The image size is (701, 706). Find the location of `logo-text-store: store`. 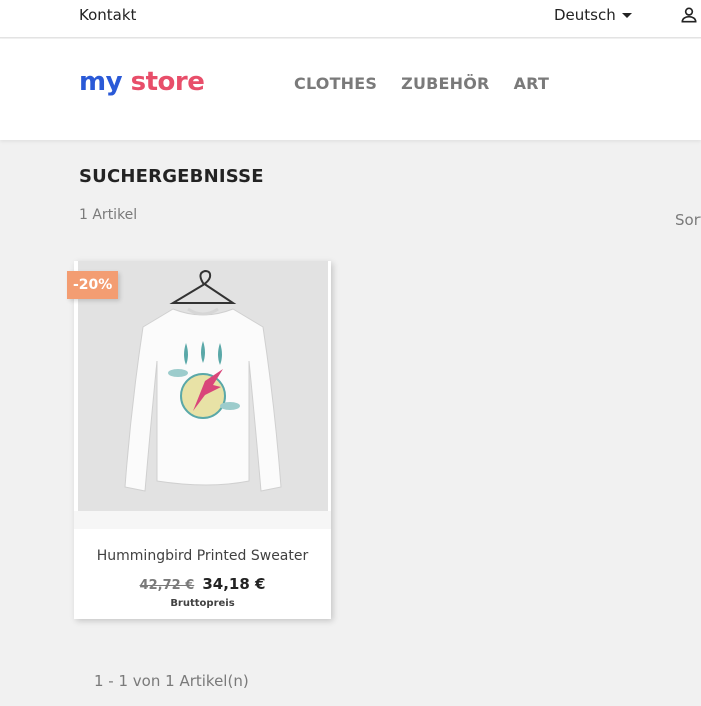

logo-text-store: store is located at coordinates (167, 82).